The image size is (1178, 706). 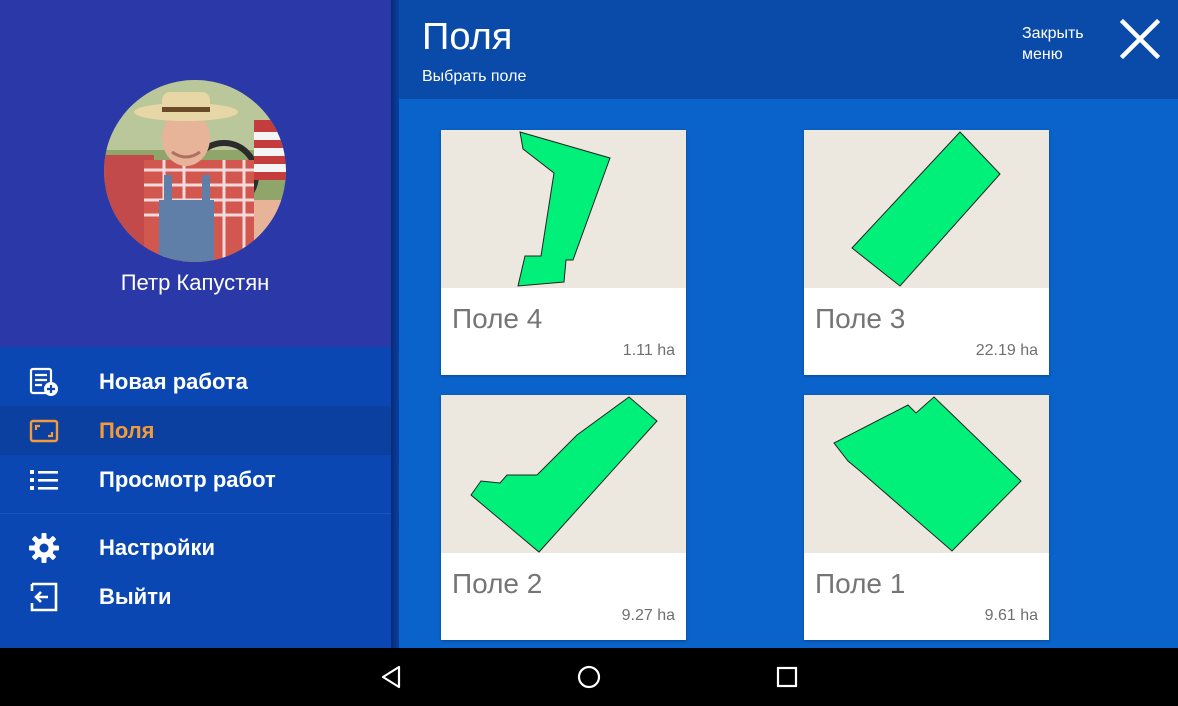 I want to click on menu-item-label: Просмотр работ, so click(x=187, y=479).